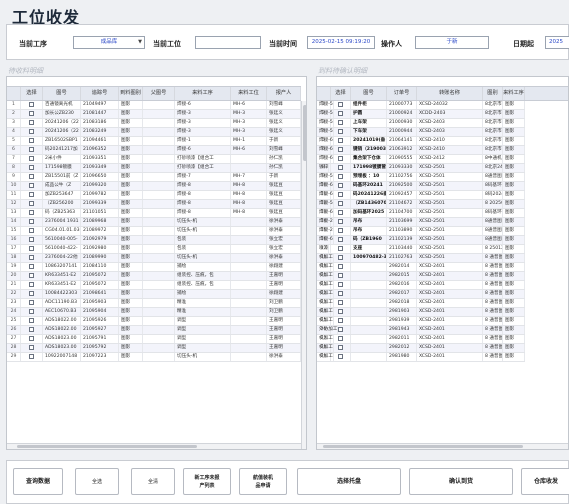  I want to click on table-row: 23 ADC11190.B3 21095903 图影 精准 刘卫鹏, so click(154, 303).